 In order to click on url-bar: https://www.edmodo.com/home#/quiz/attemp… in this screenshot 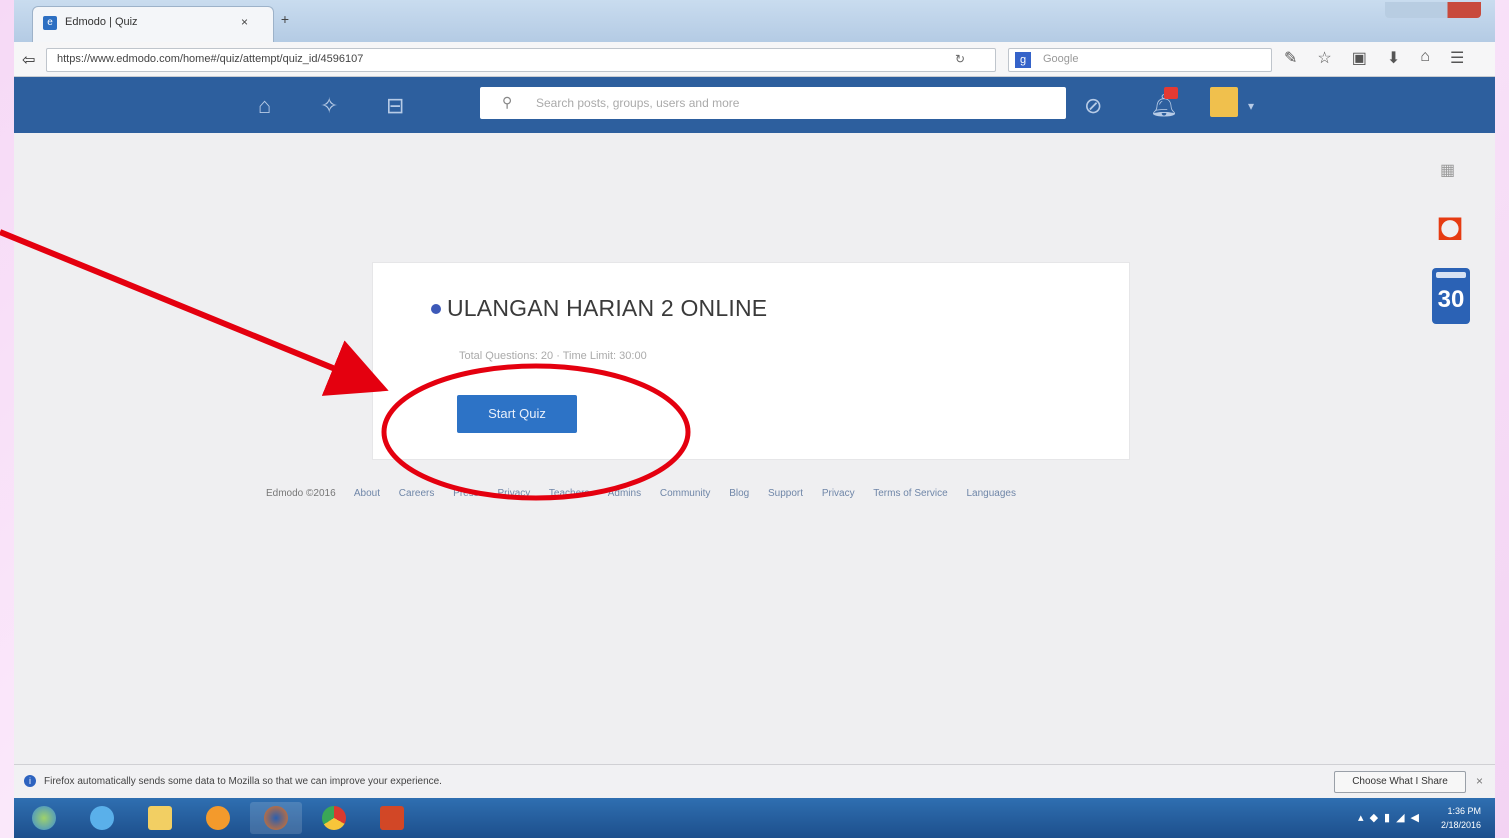, I will do `click(521, 60)`.